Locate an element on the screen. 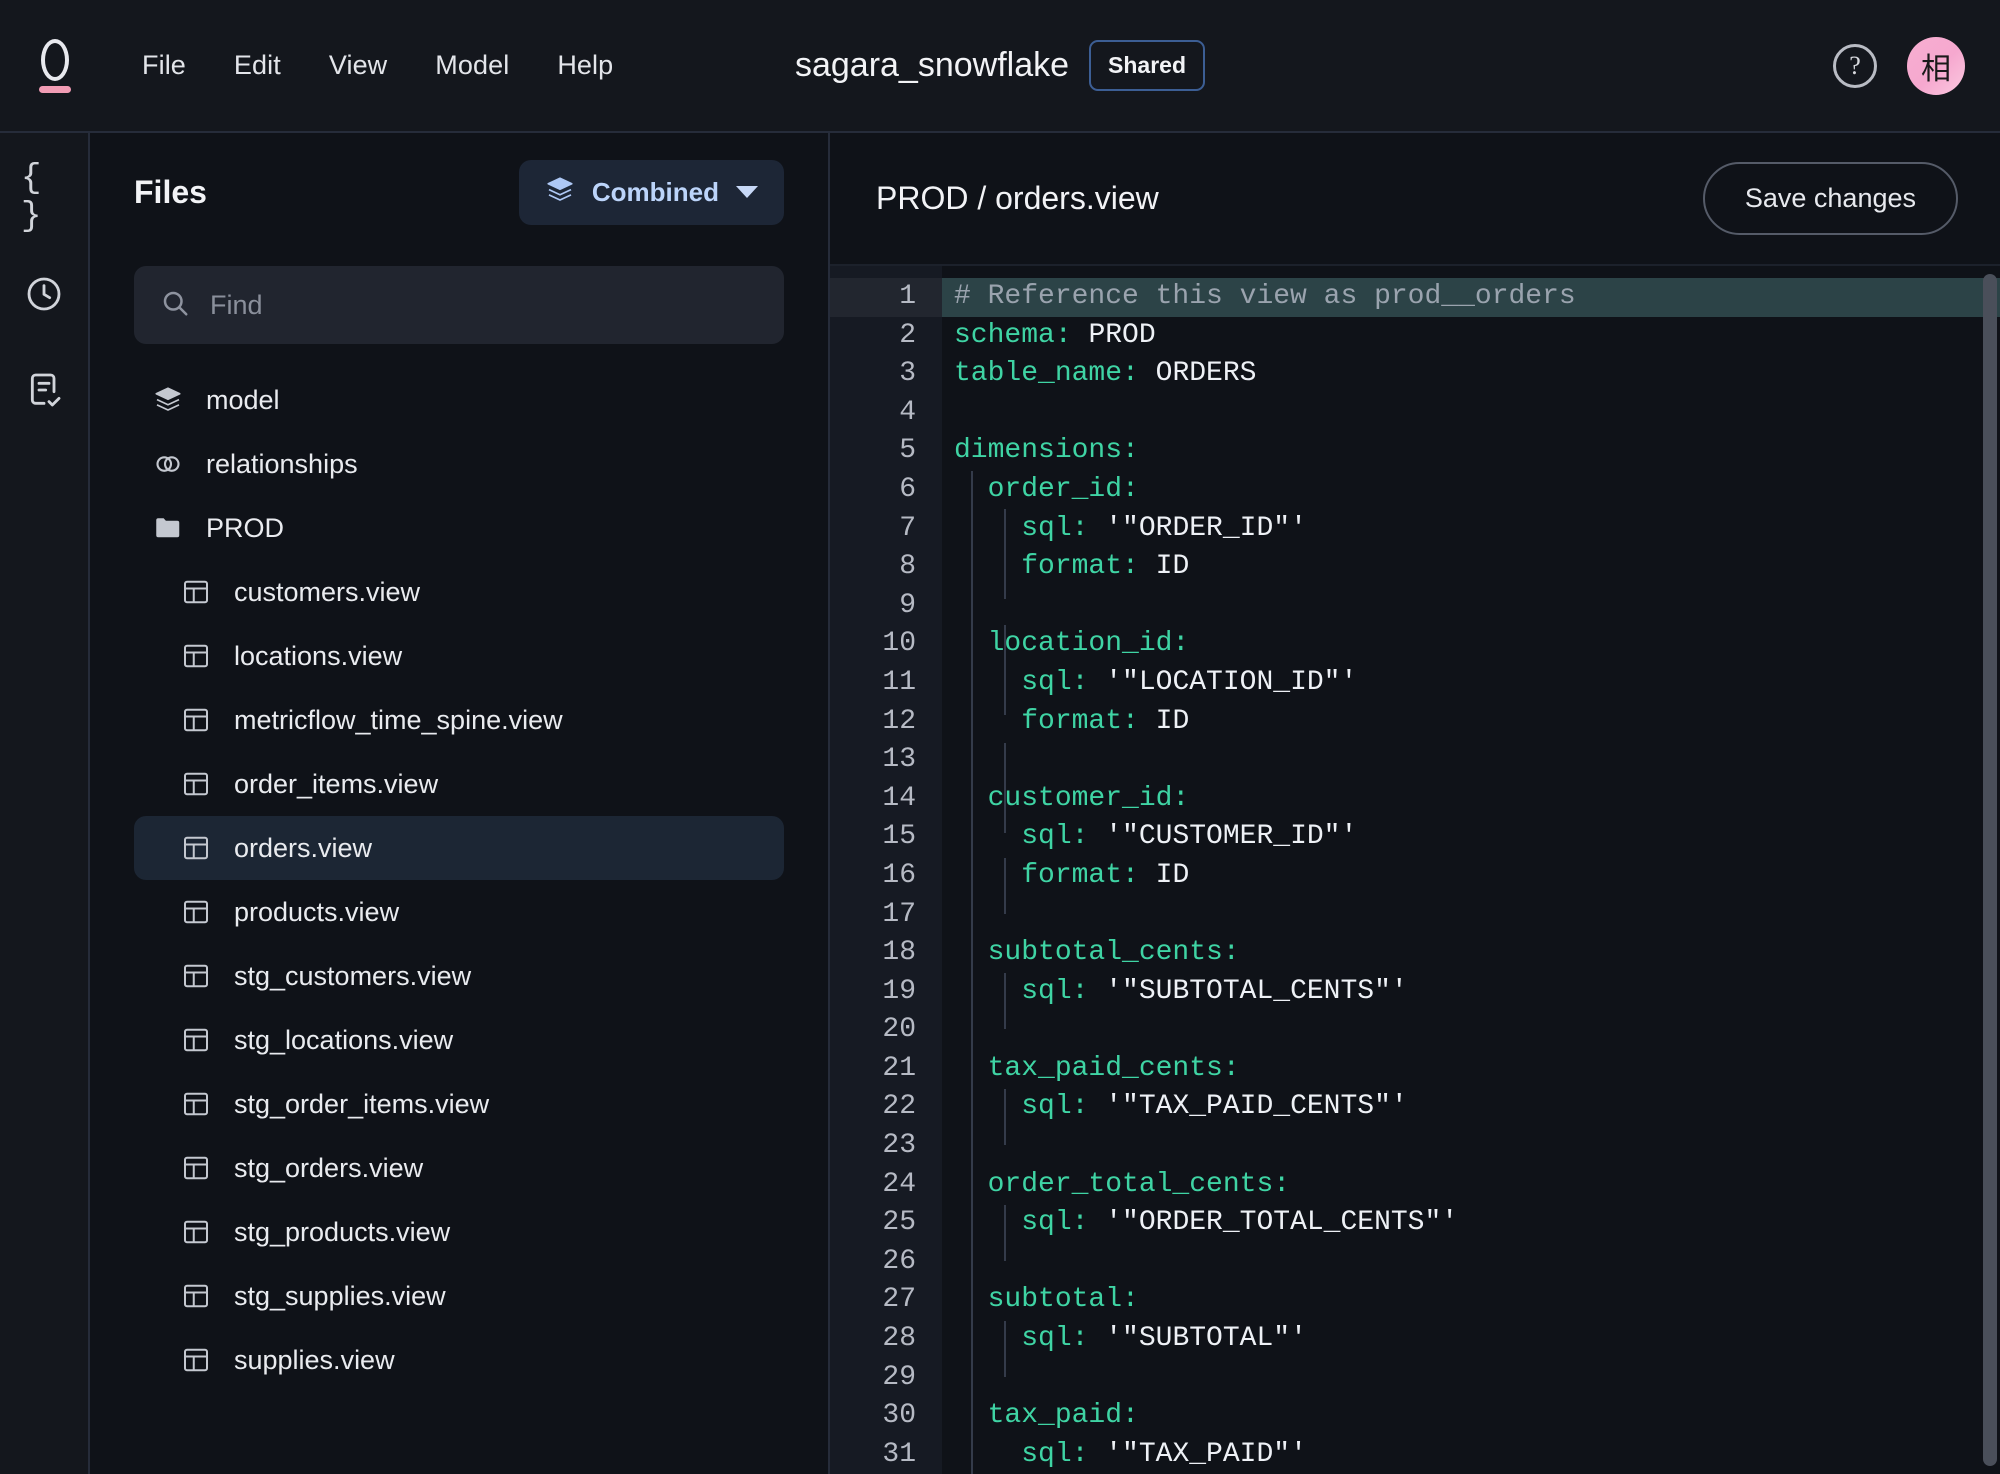 The image size is (2000, 1474). code-line: tax_paid_cents: is located at coordinates (1471, 1069).